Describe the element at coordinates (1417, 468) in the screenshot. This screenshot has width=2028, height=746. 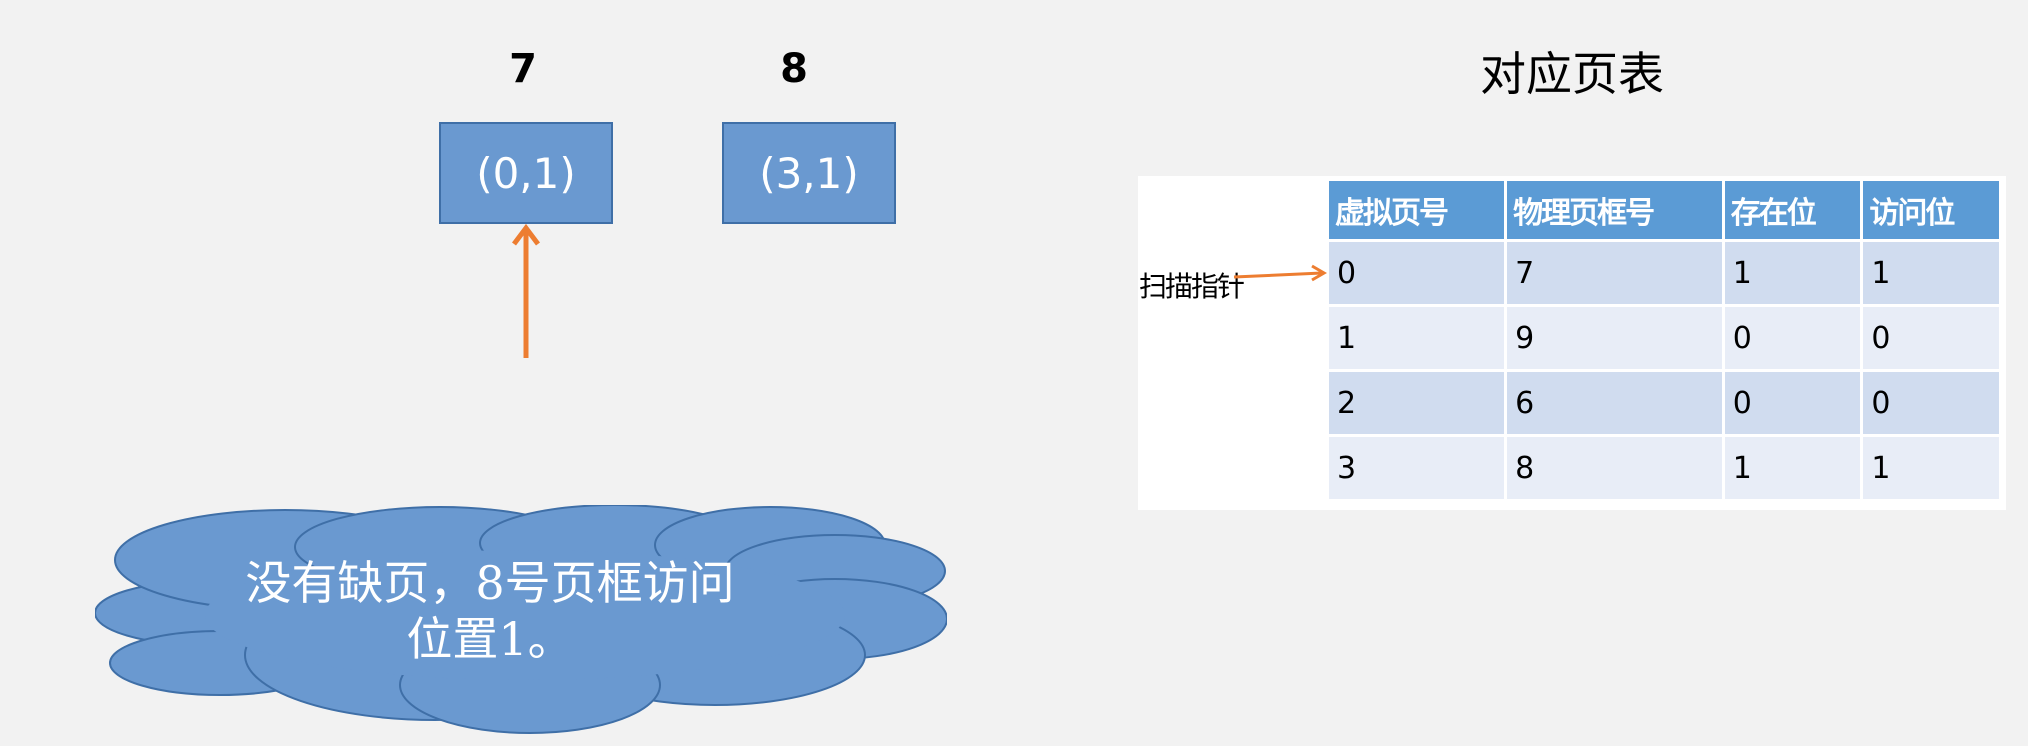
I see `table-cell: 3` at that location.